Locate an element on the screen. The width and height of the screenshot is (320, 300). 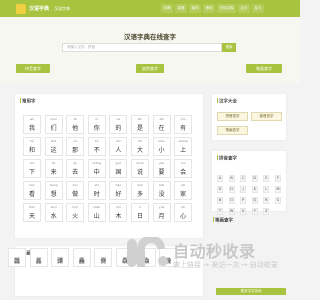
char-glyph: 人 is located at coordinates (118, 150).